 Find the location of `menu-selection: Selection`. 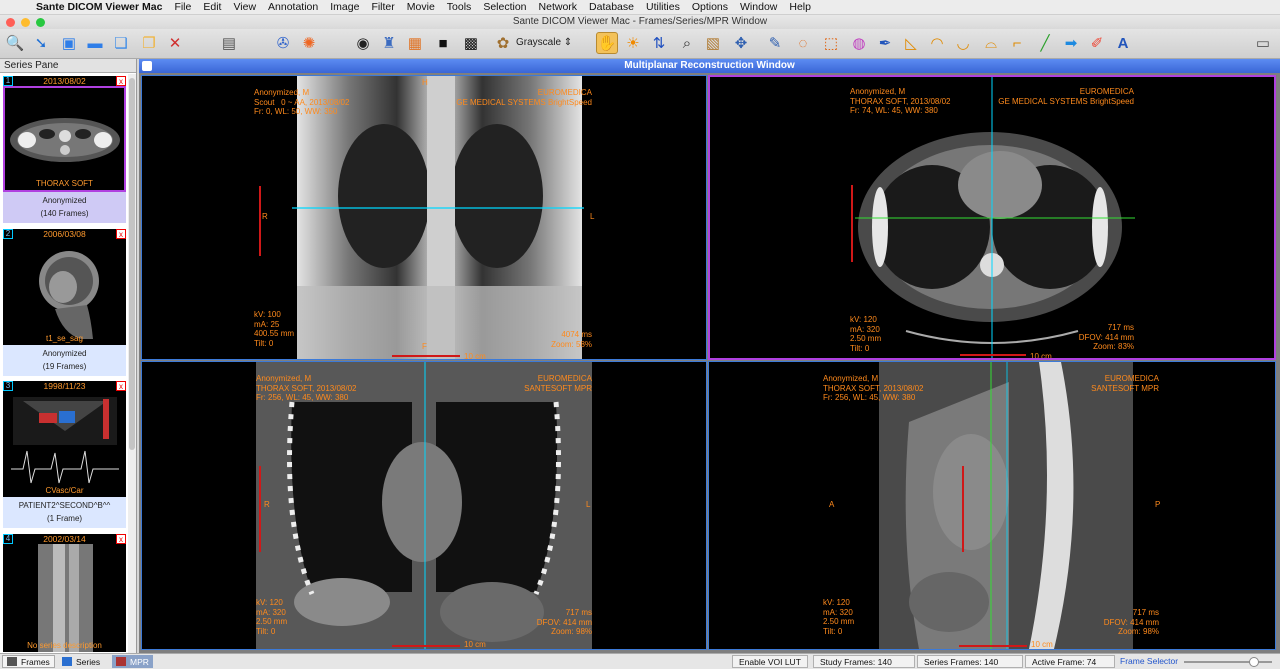

menu-selection: Selection is located at coordinates (504, 7).